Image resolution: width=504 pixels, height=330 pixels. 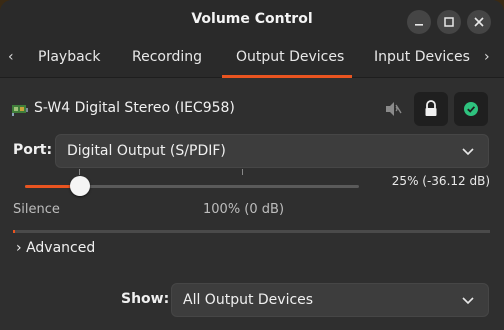 What do you see at coordinates (272, 151) in the screenshot?
I see `port-dropdown: Digital Output (S/PDIF)` at bounding box center [272, 151].